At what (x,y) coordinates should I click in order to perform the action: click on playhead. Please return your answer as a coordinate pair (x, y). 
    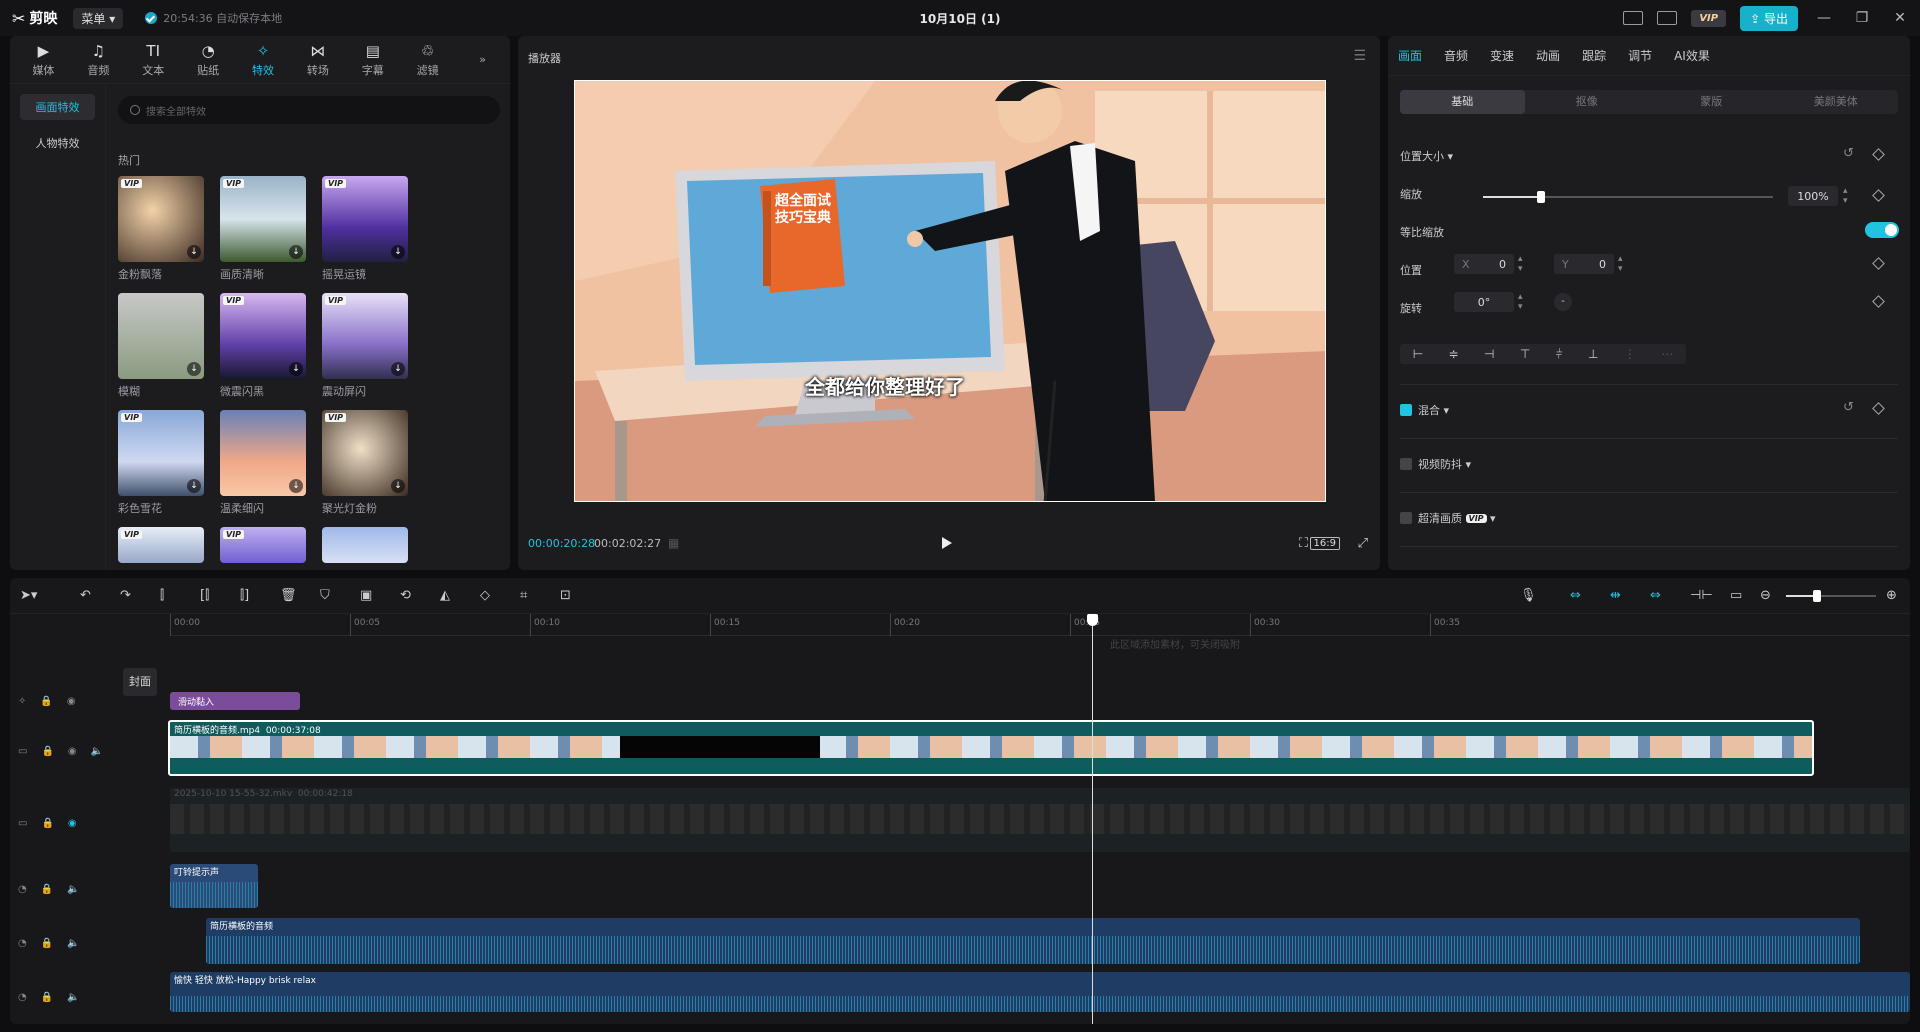
    Looking at the image, I should click on (1092, 819).